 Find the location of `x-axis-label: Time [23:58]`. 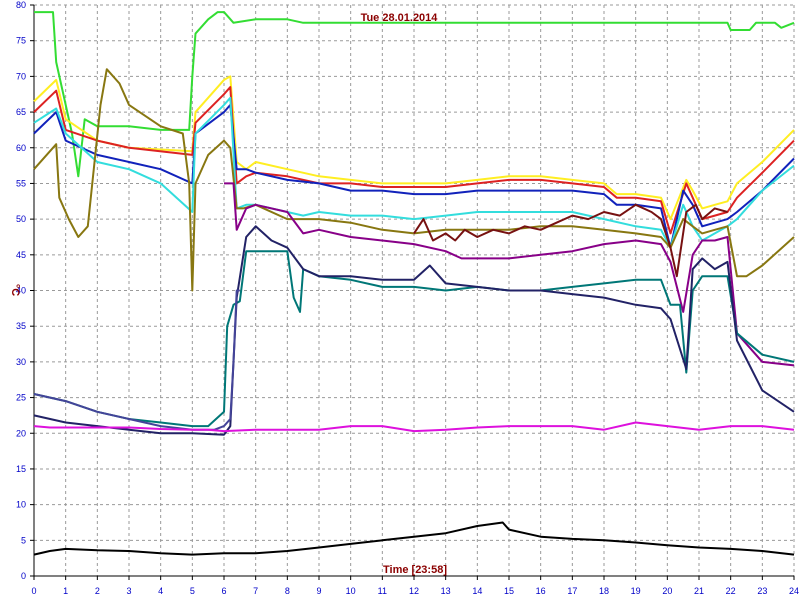

x-axis-label: Time [23:58] is located at coordinates (415, 570).